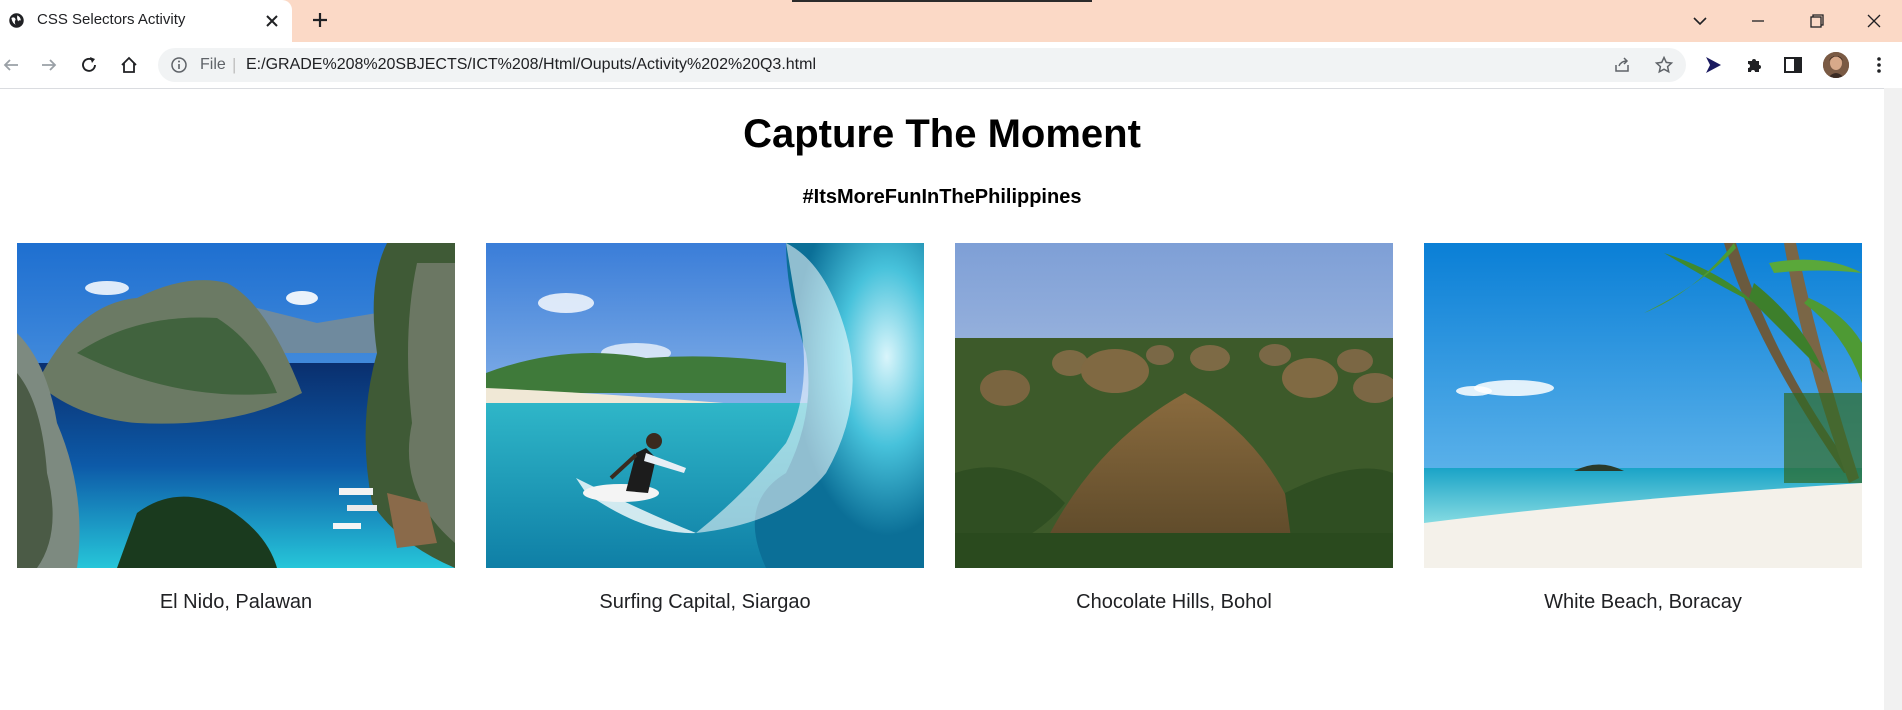 Image resolution: width=1902 pixels, height=710 pixels. What do you see at coordinates (1893, 399) in the screenshot?
I see `page-scrollbar` at bounding box center [1893, 399].